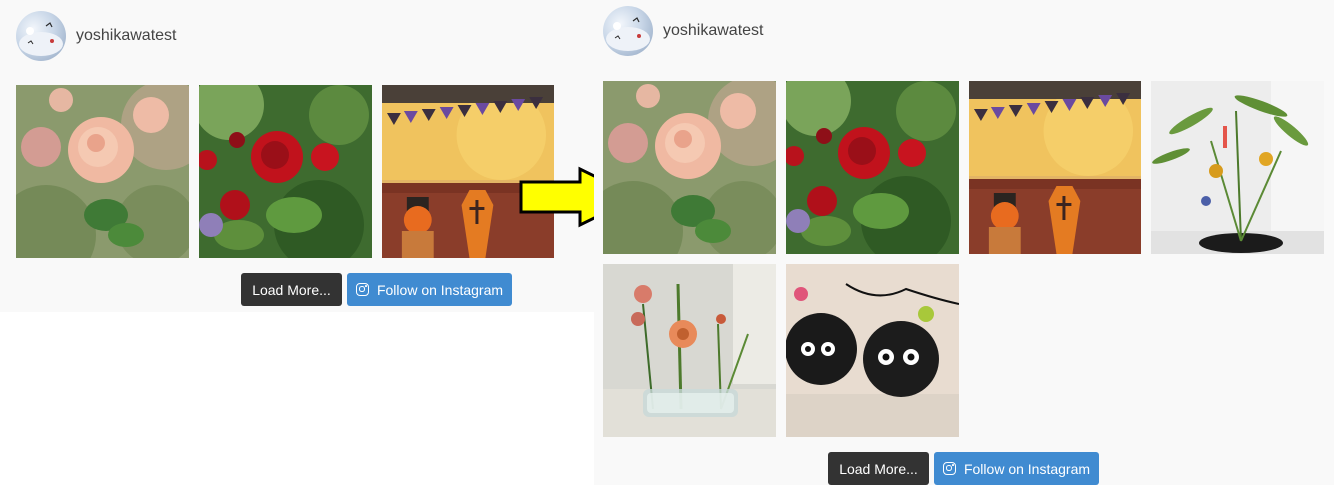 The height and width of the screenshot is (500, 1334). I want to click on soot-sprite-photo, so click(872, 350).